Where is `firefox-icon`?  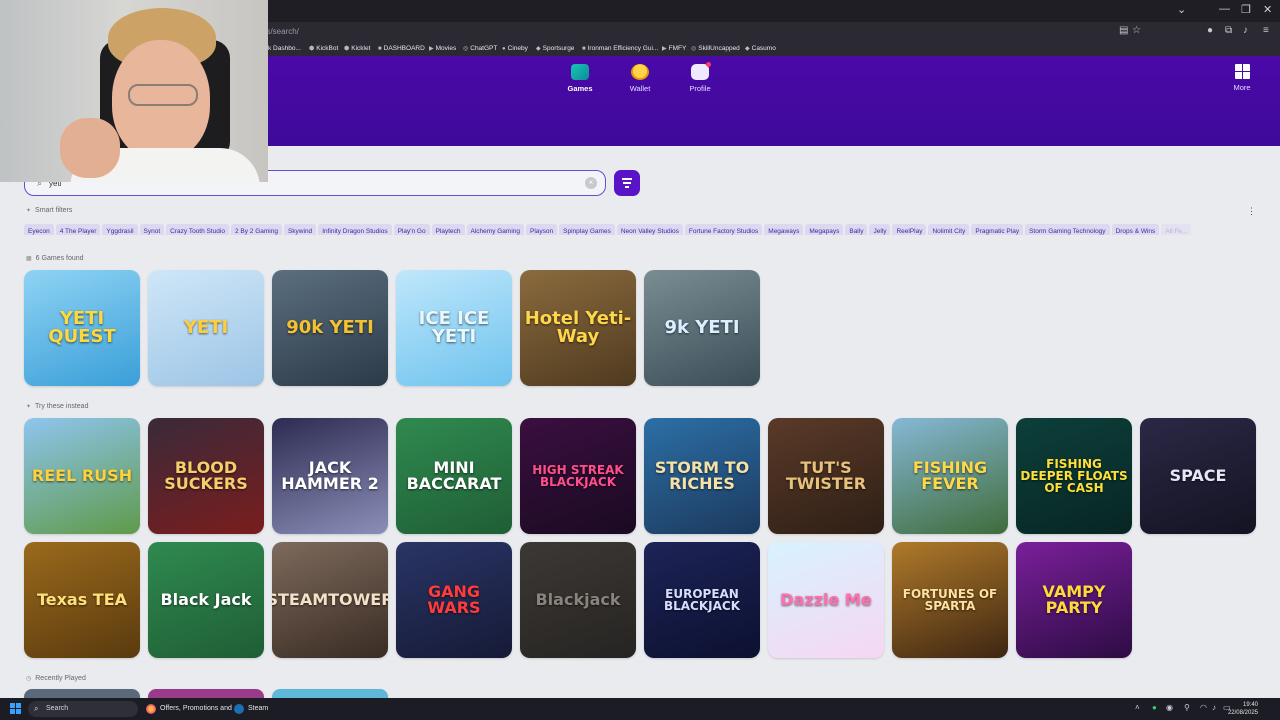 firefox-icon is located at coordinates (151, 709).